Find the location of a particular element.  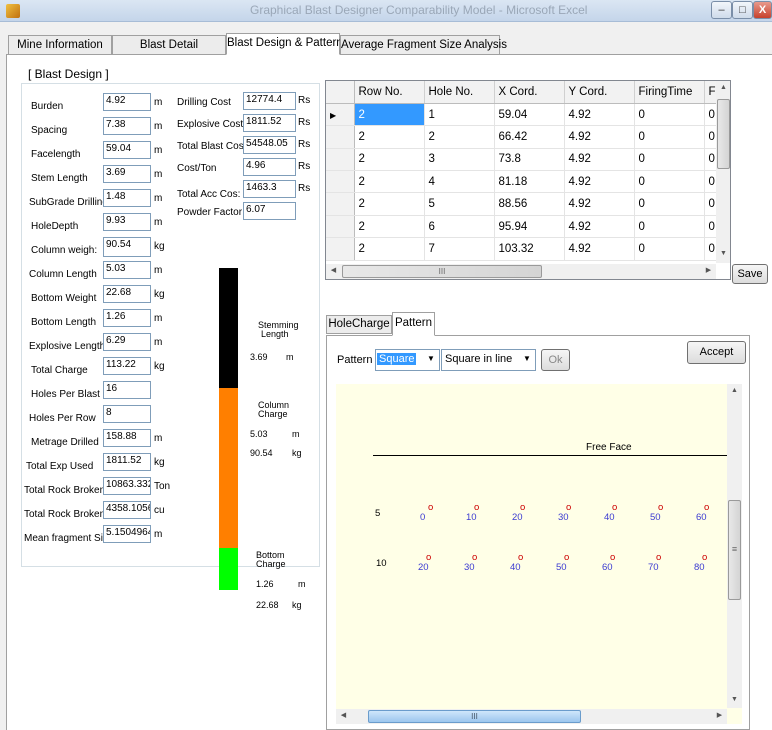

minimize-button: – is located at coordinates (721, 10).